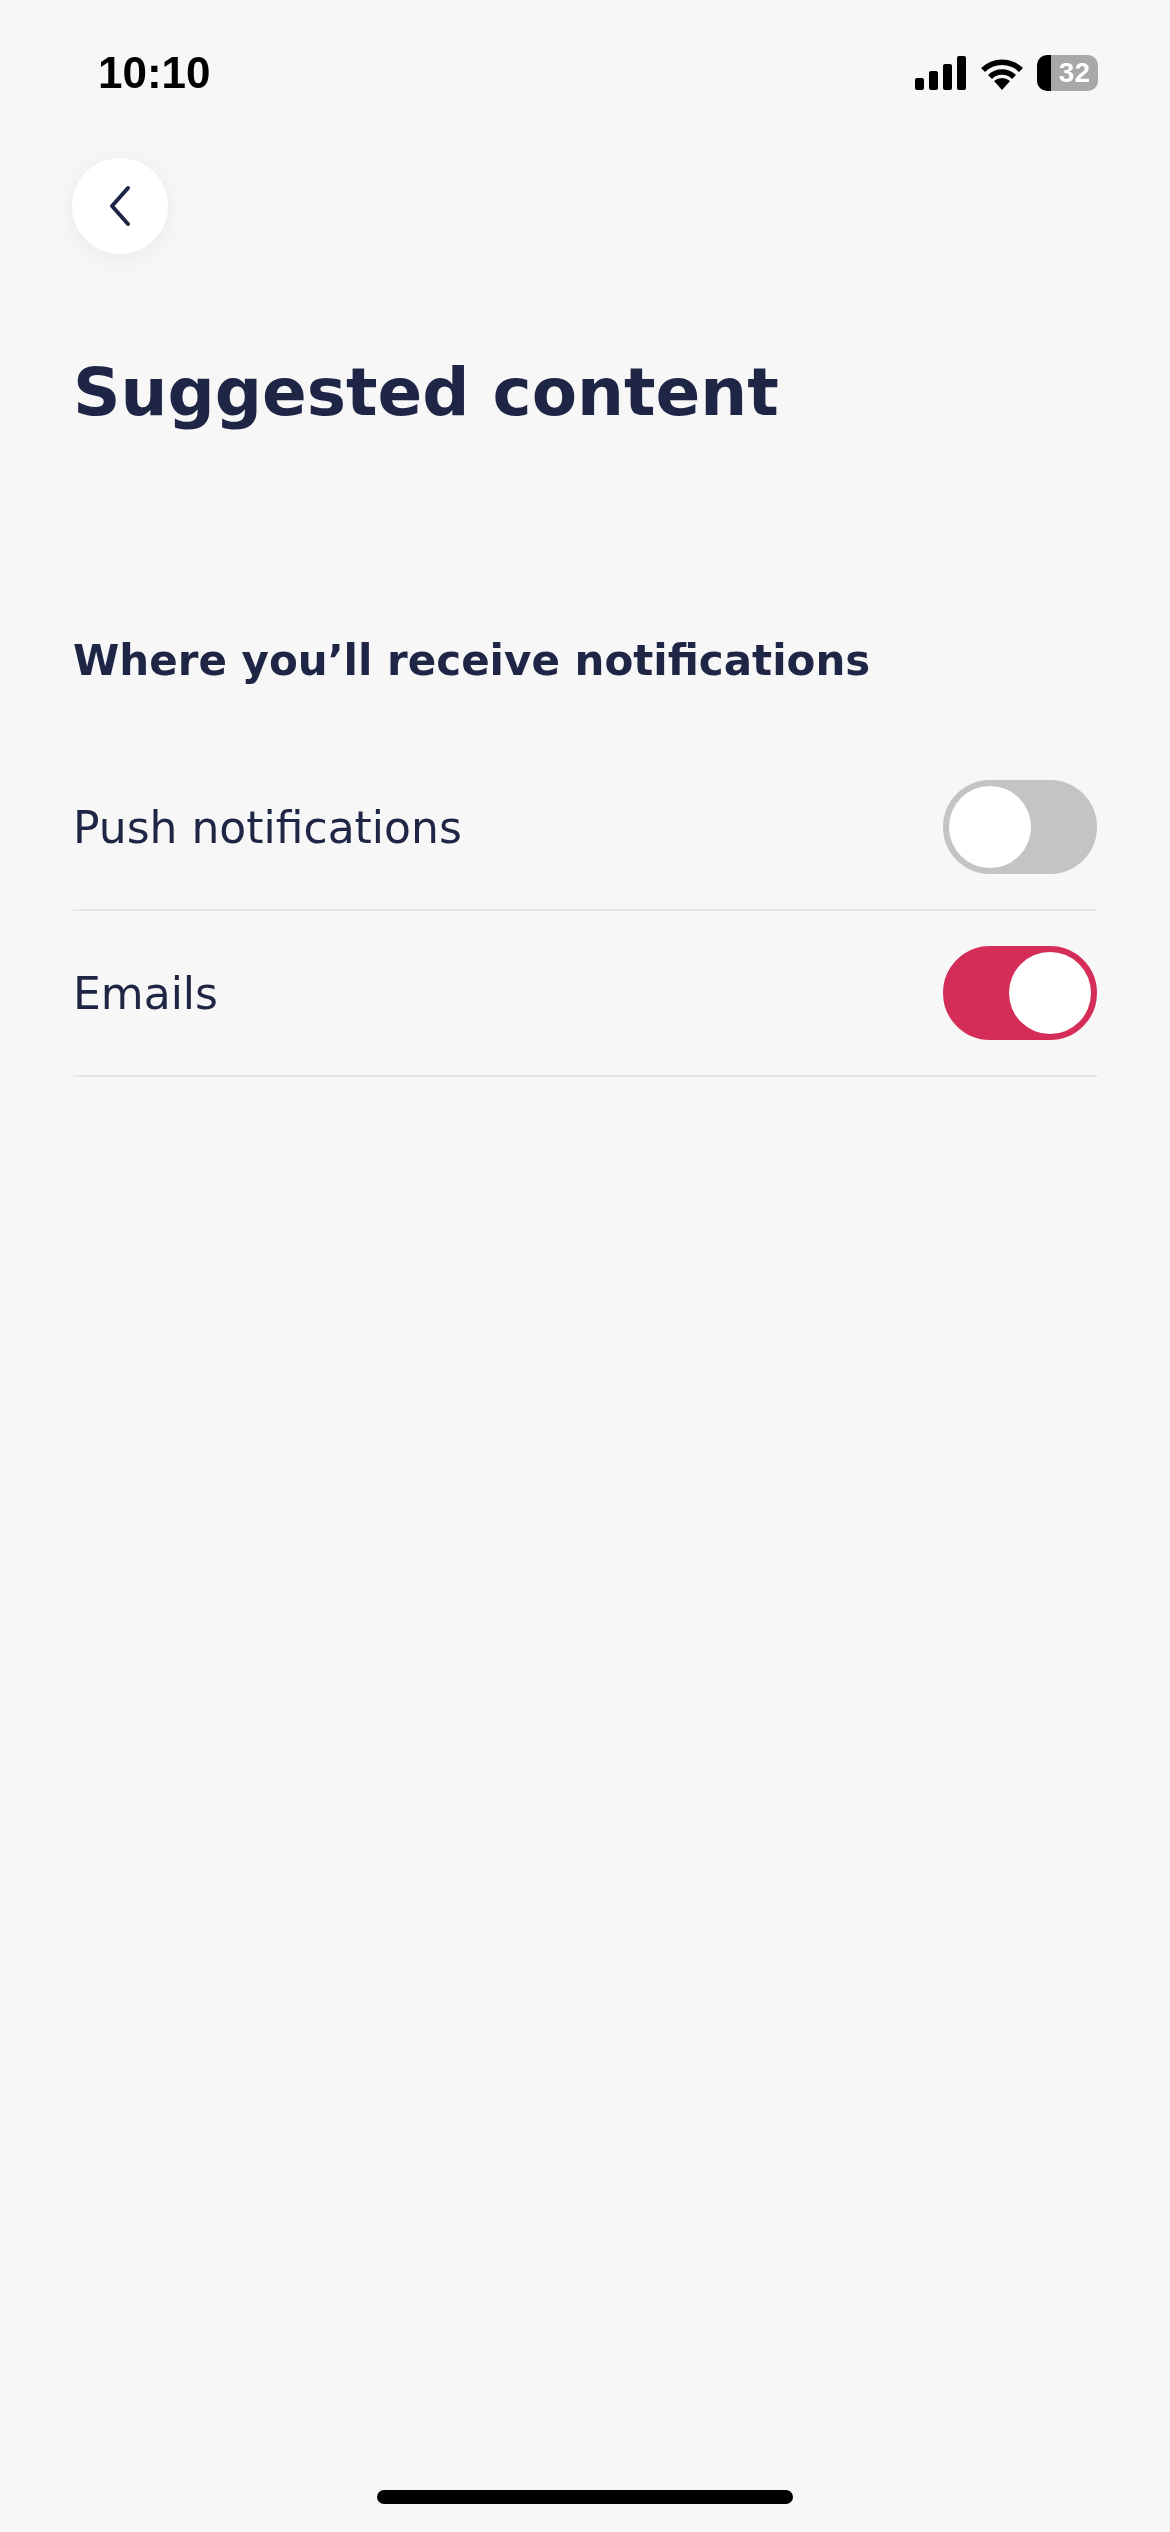 Image resolution: width=1170 pixels, height=2532 pixels. What do you see at coordinates (940, 73) in the screenshot?
I see `signal-icon` at bounding box center [940, 73].